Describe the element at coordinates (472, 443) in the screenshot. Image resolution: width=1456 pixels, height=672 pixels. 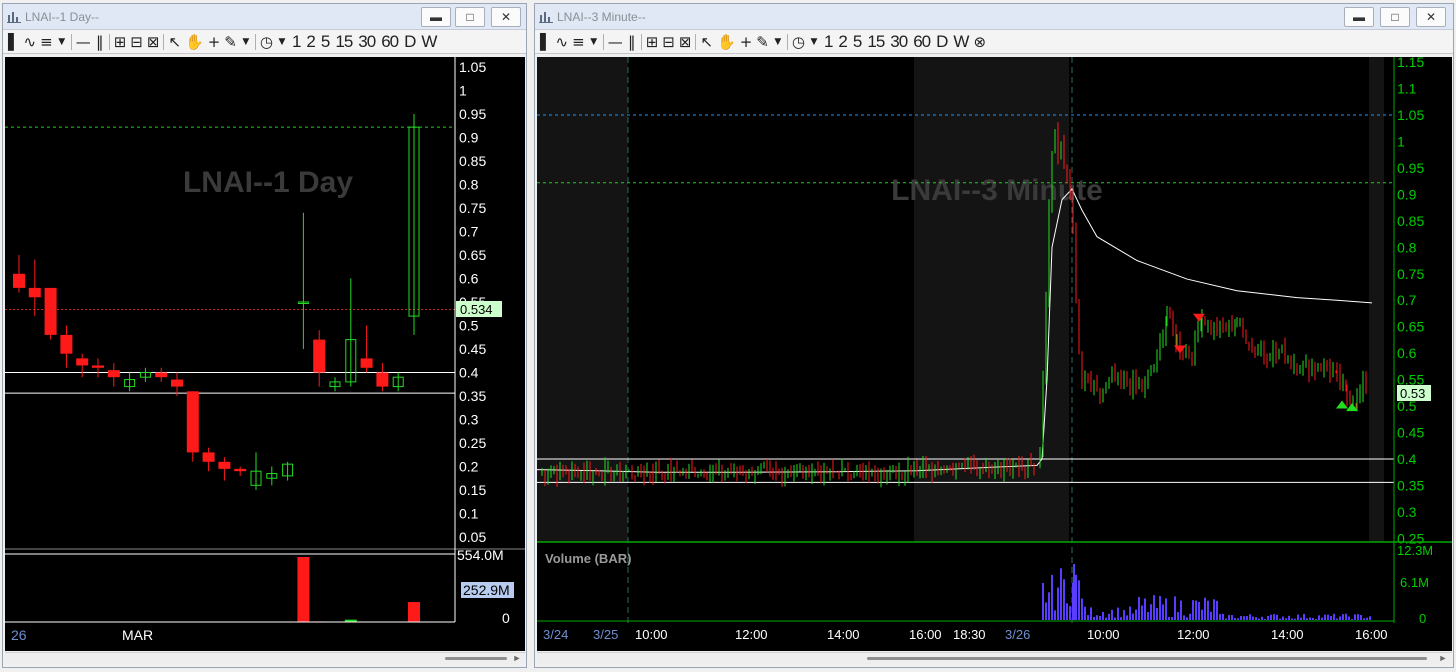
I see `price-axis-label: 0.25` at that location.